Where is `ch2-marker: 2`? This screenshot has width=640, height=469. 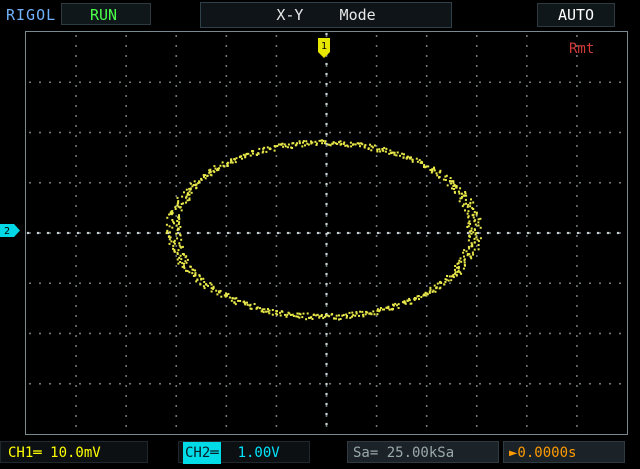 ch2-marker: 2 is located at coordinates (10, 230).